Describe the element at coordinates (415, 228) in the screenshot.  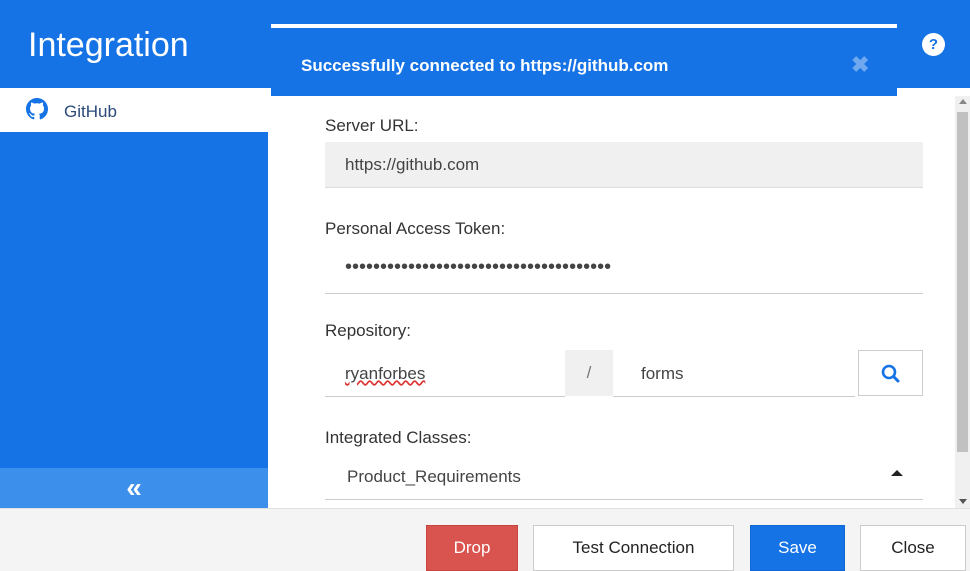
I see `token-label: Personal Access Token:` at that location.